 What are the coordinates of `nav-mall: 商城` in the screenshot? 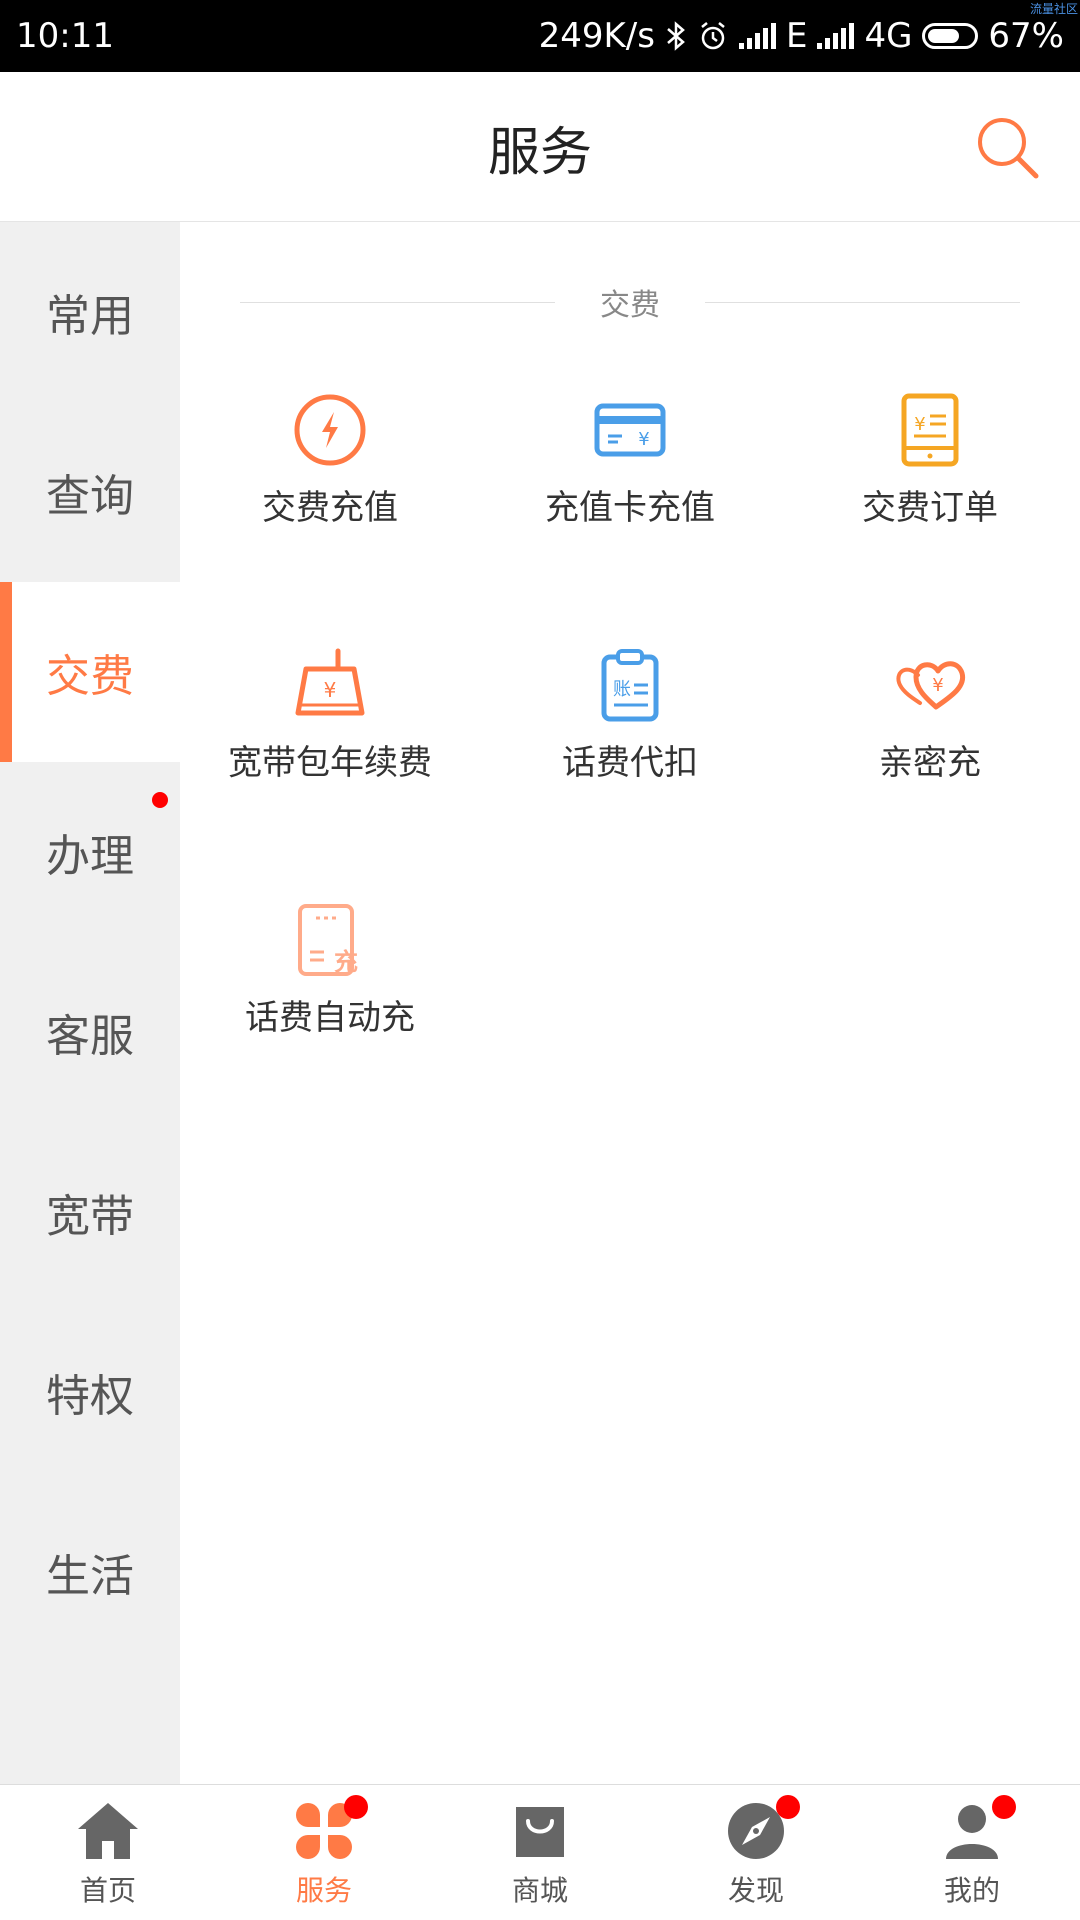 It's located at (540, 1852).